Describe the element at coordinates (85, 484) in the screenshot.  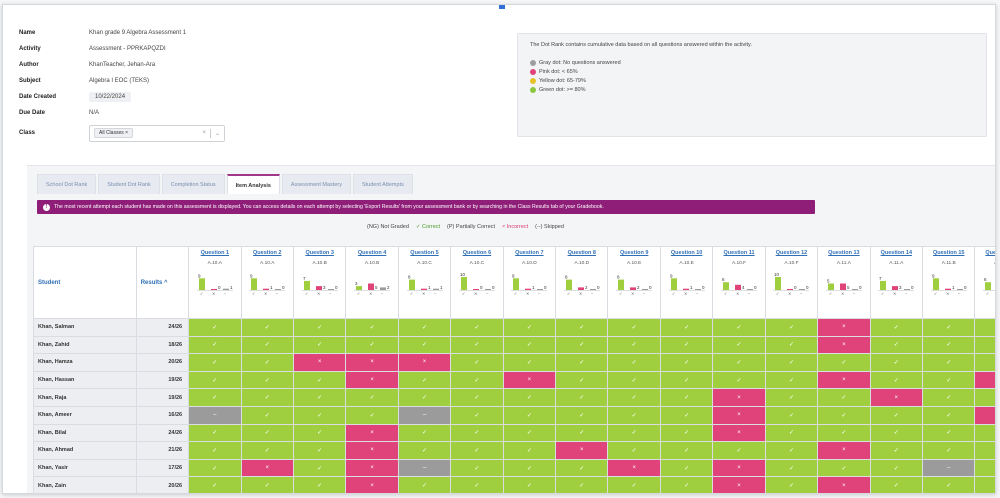
I see `student-name: Khan, Zain` at that location.